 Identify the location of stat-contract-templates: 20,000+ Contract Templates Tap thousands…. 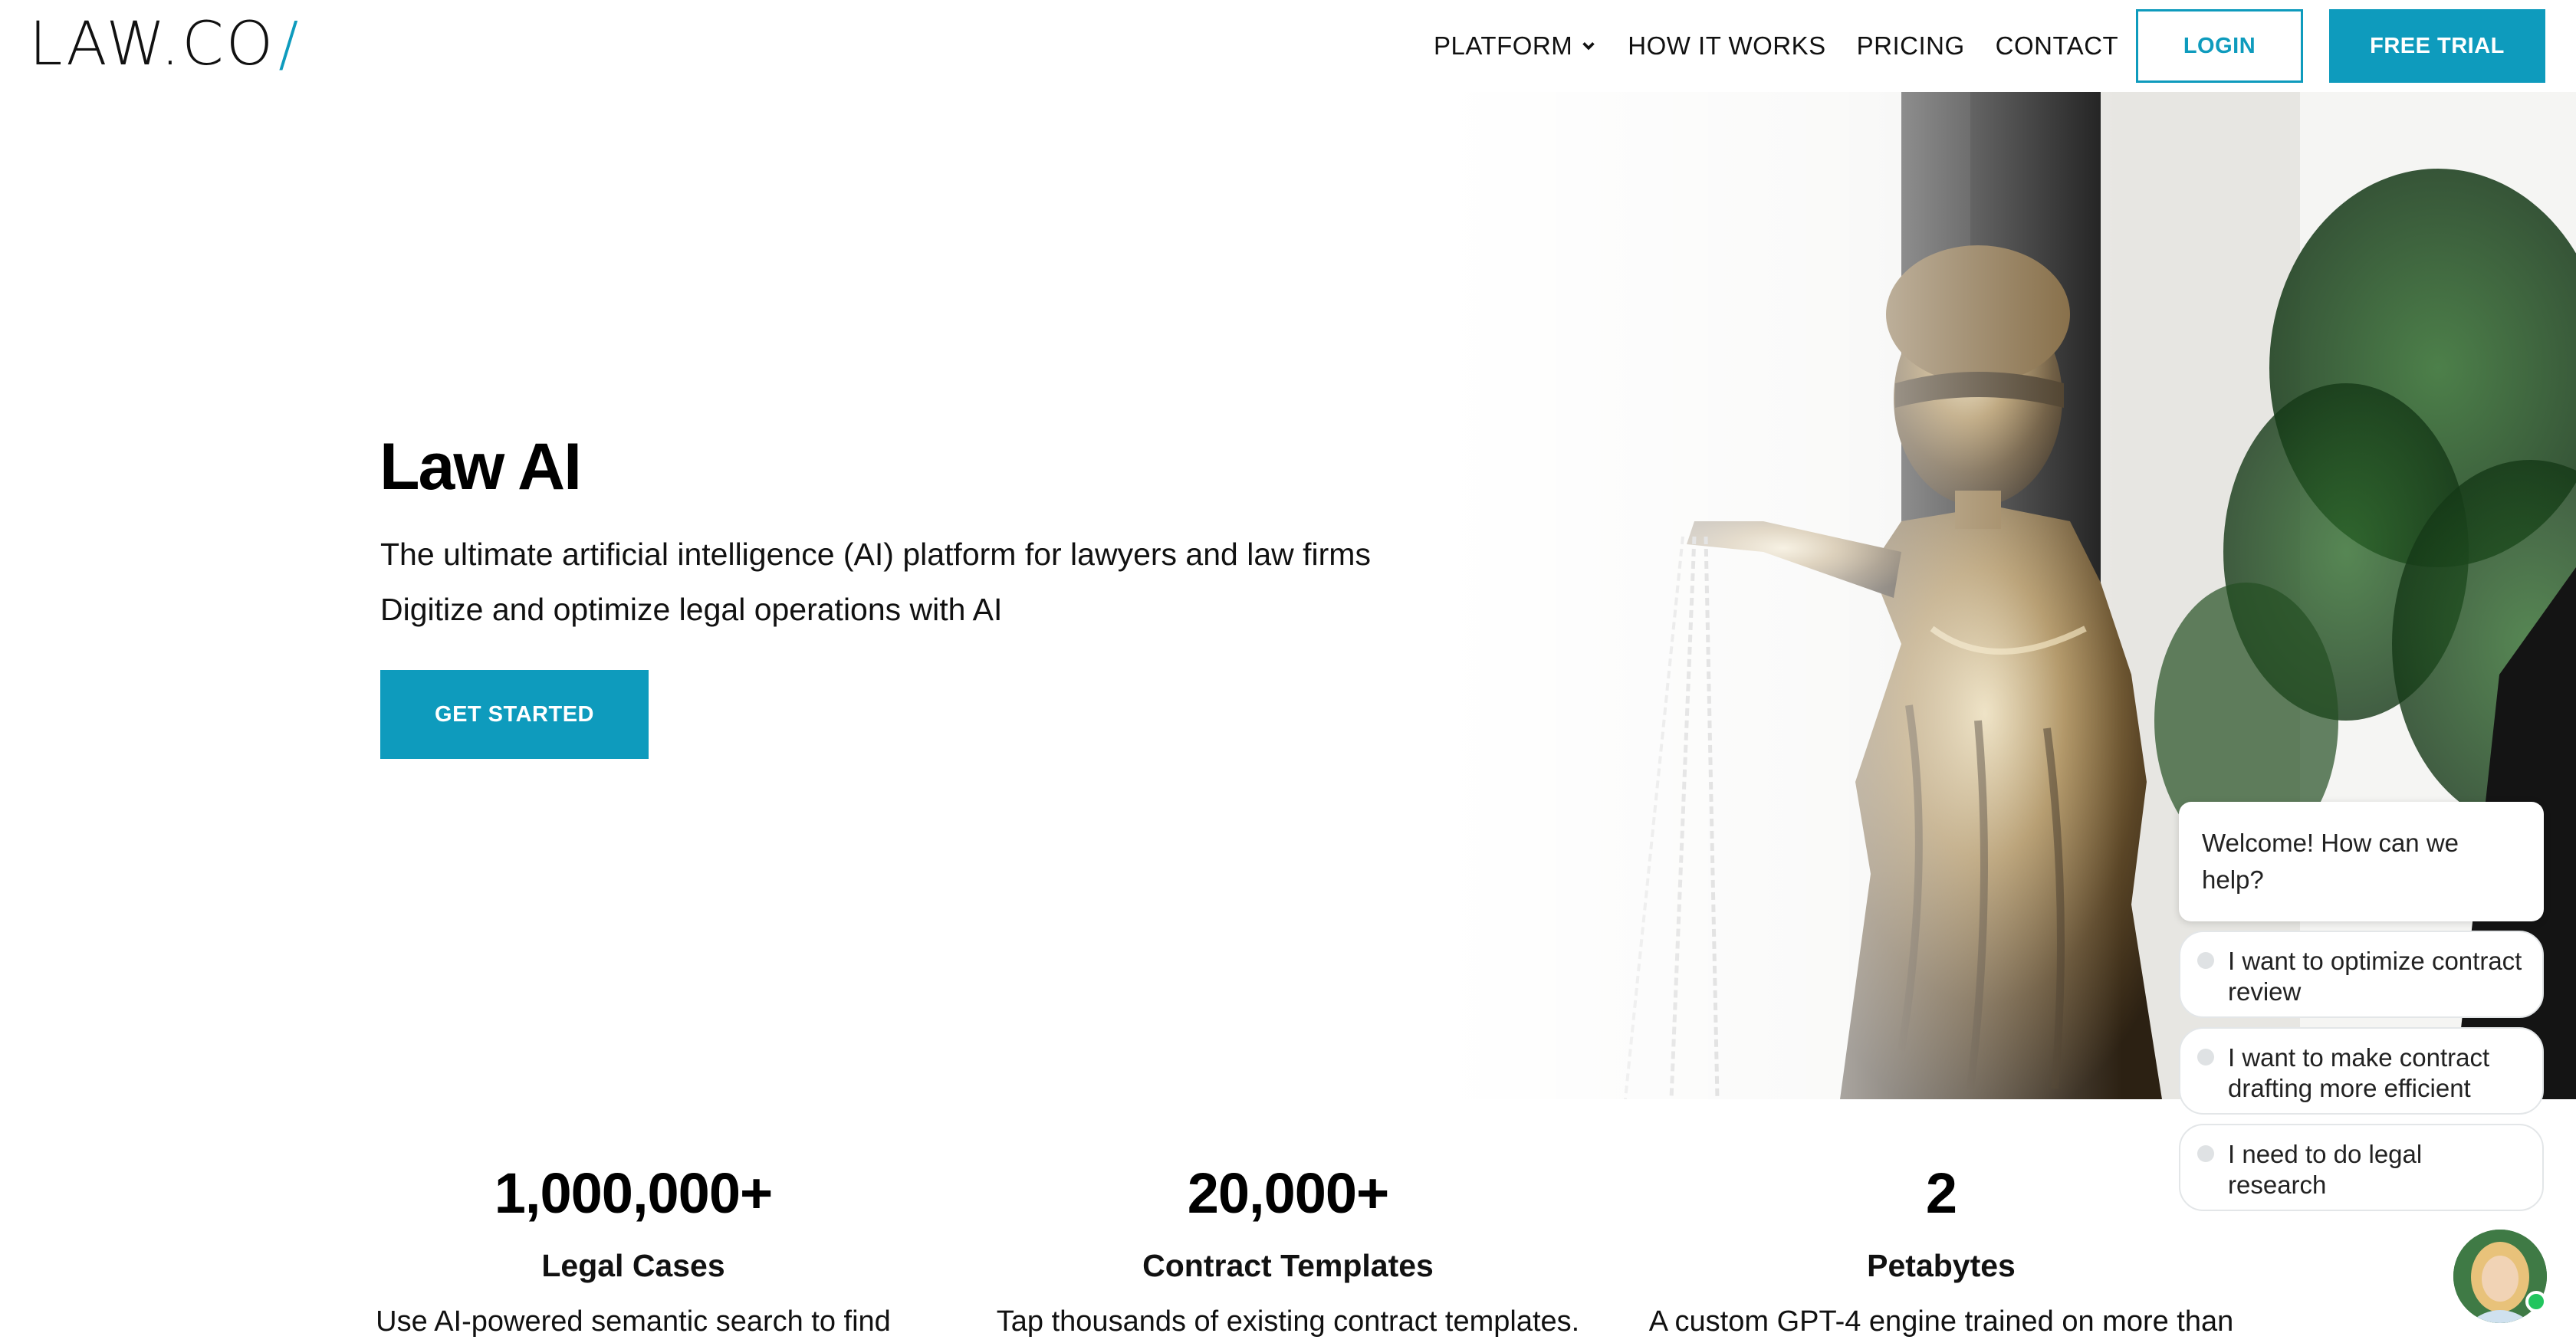
(1288, 1252).